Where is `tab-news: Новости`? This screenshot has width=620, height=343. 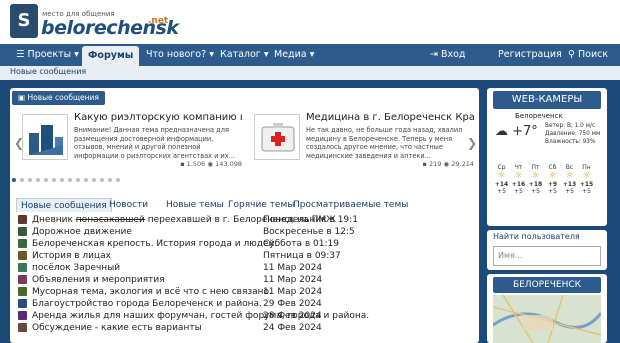
tab-news: Новости is located at coordinates (128, 205).